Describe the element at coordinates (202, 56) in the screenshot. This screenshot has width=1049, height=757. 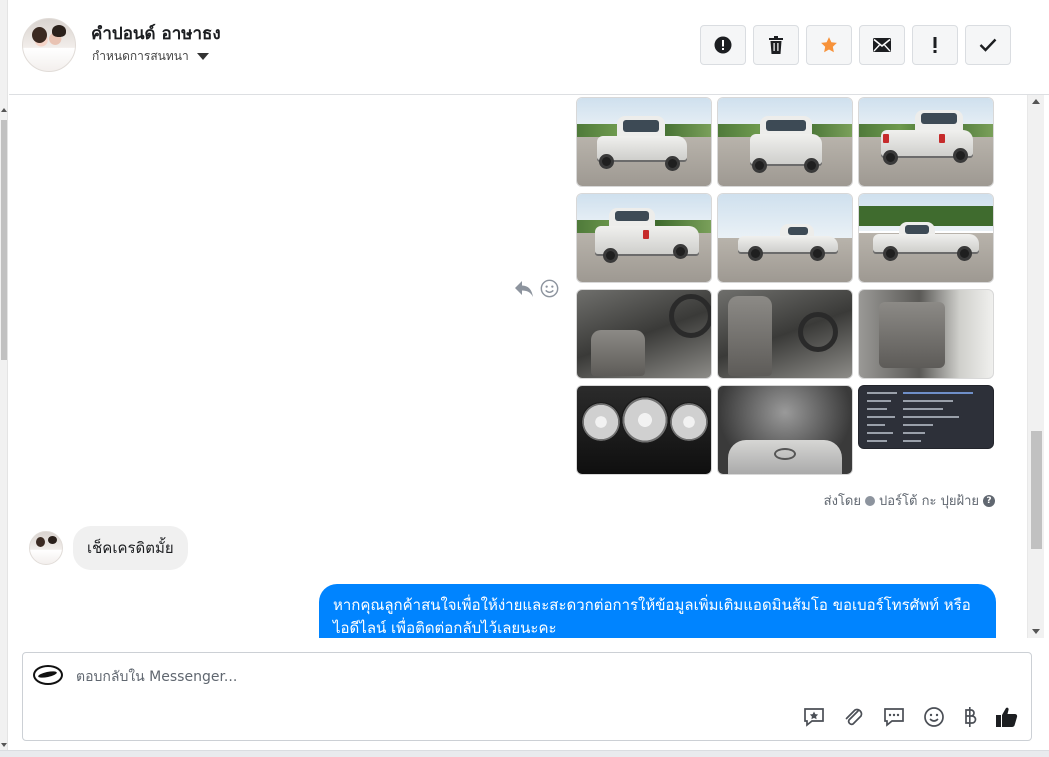
I see `caret-down-icon` at that location.